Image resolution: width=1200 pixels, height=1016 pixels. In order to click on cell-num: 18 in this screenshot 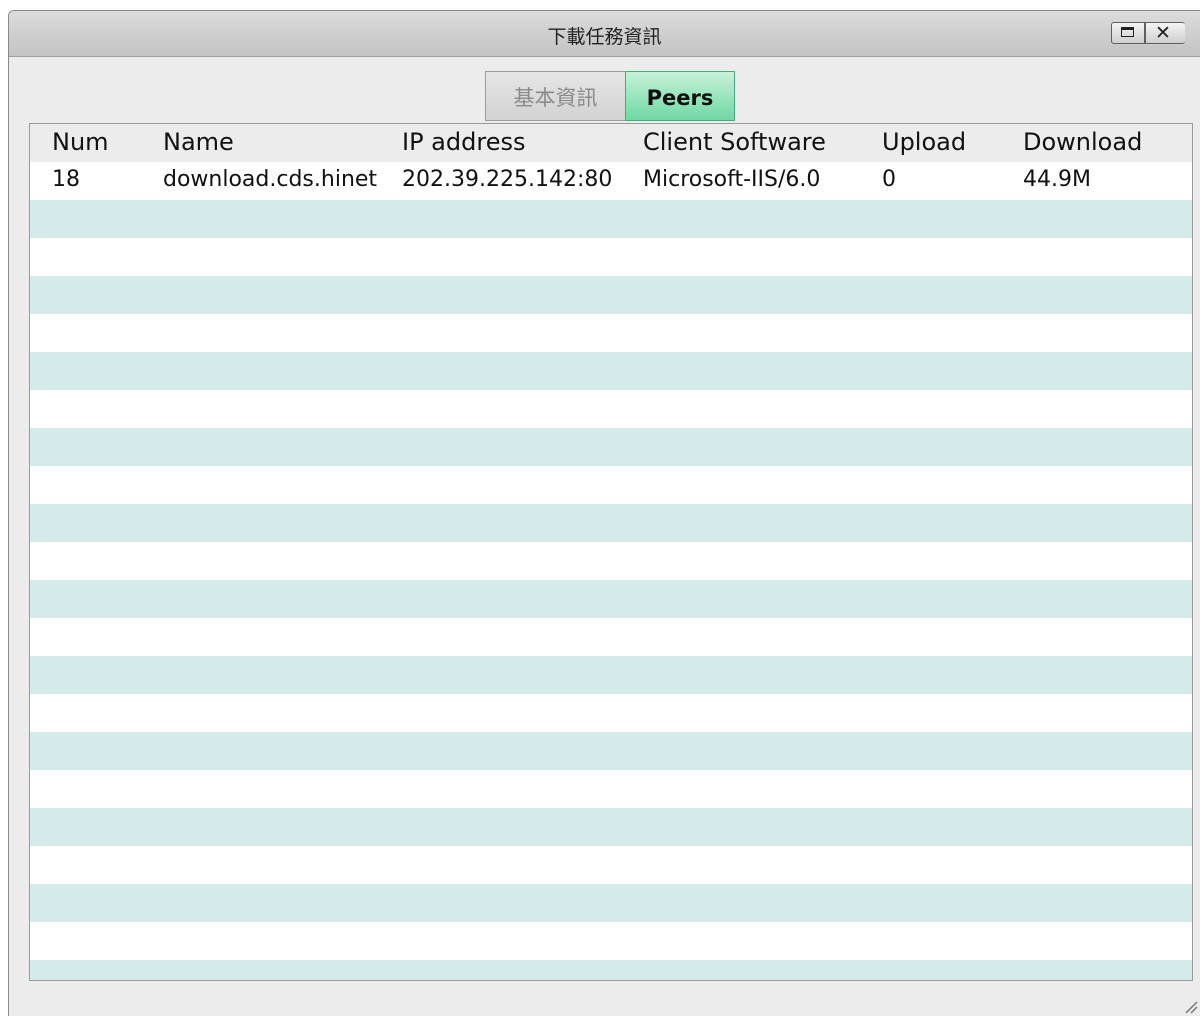, I will do `click(66, 179)`.